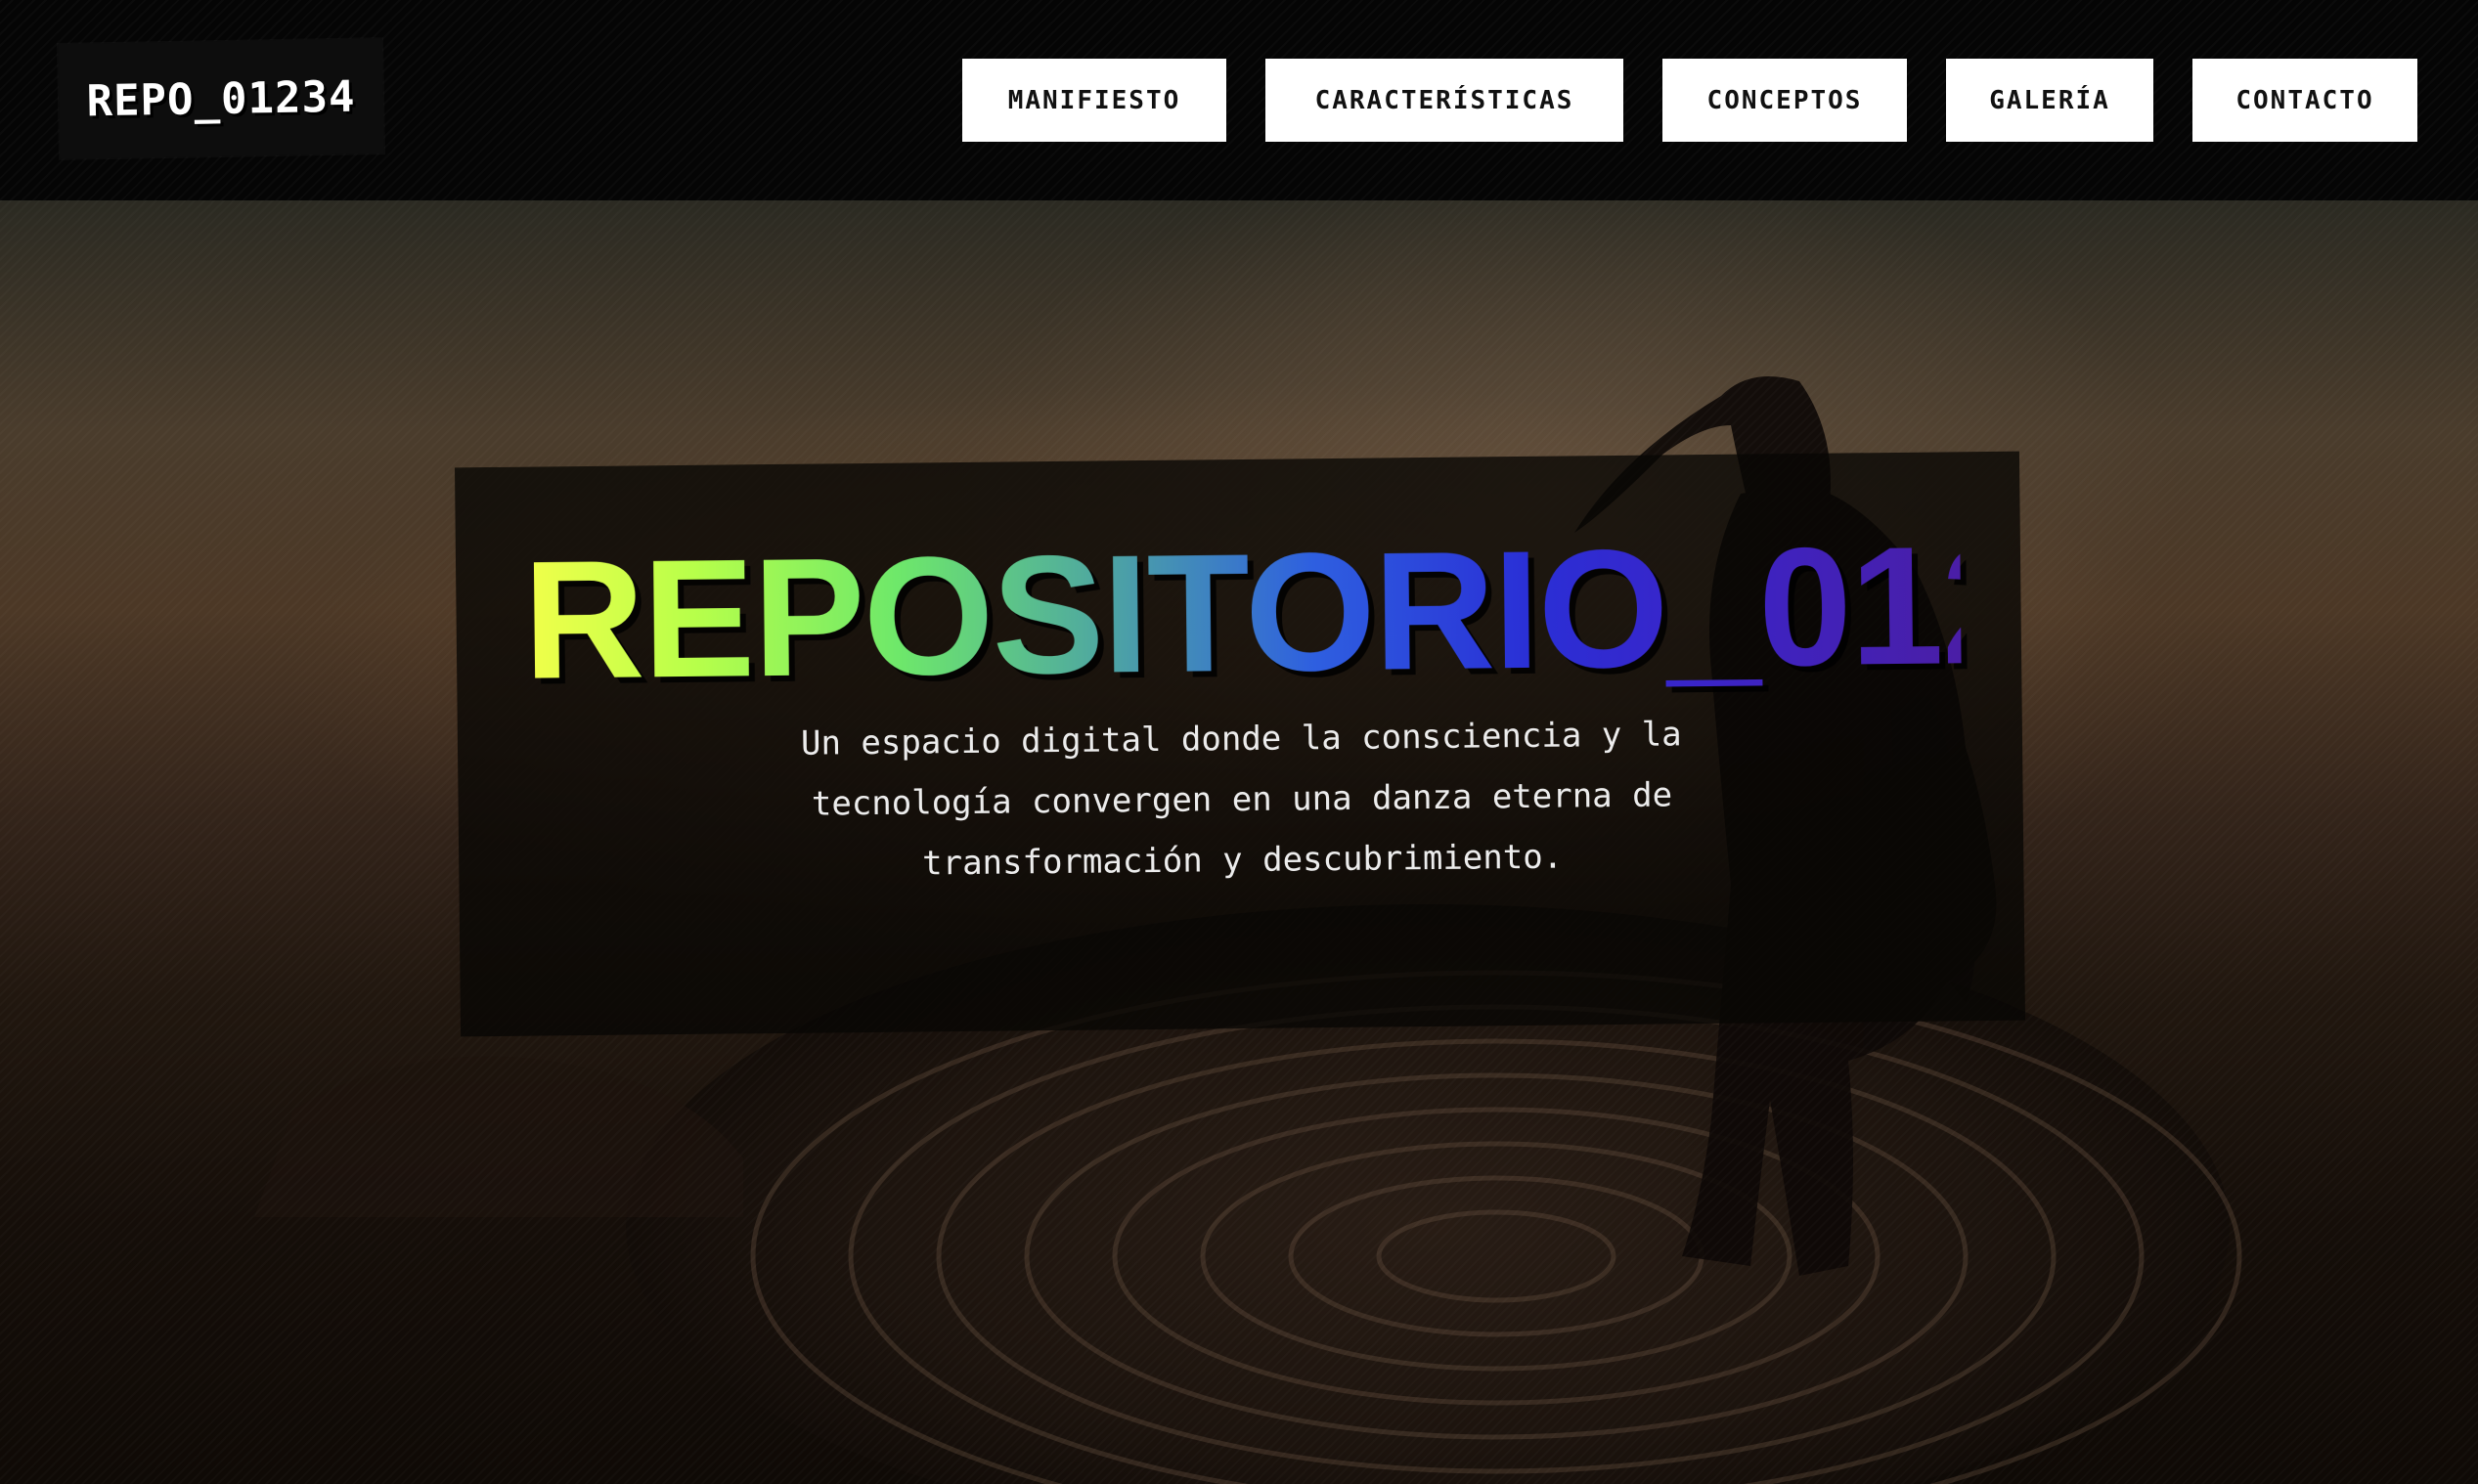  I want to click on hero-title: REPOSITORIO_01234, so click(1242, 613).